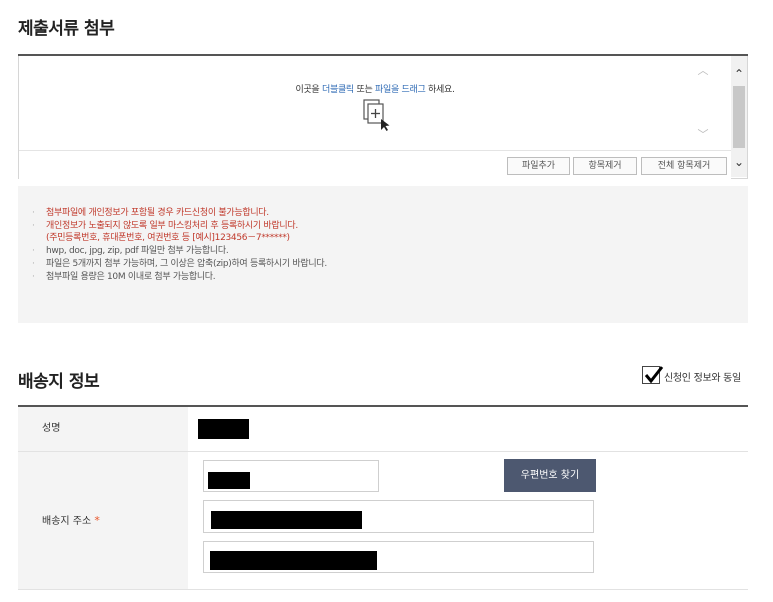 Image resolution: width=773 pixels, height=602 pixels. Describe the element at coordinates (293, 560) in the screenshot. I see `address-detail-value-redacted` at that location.